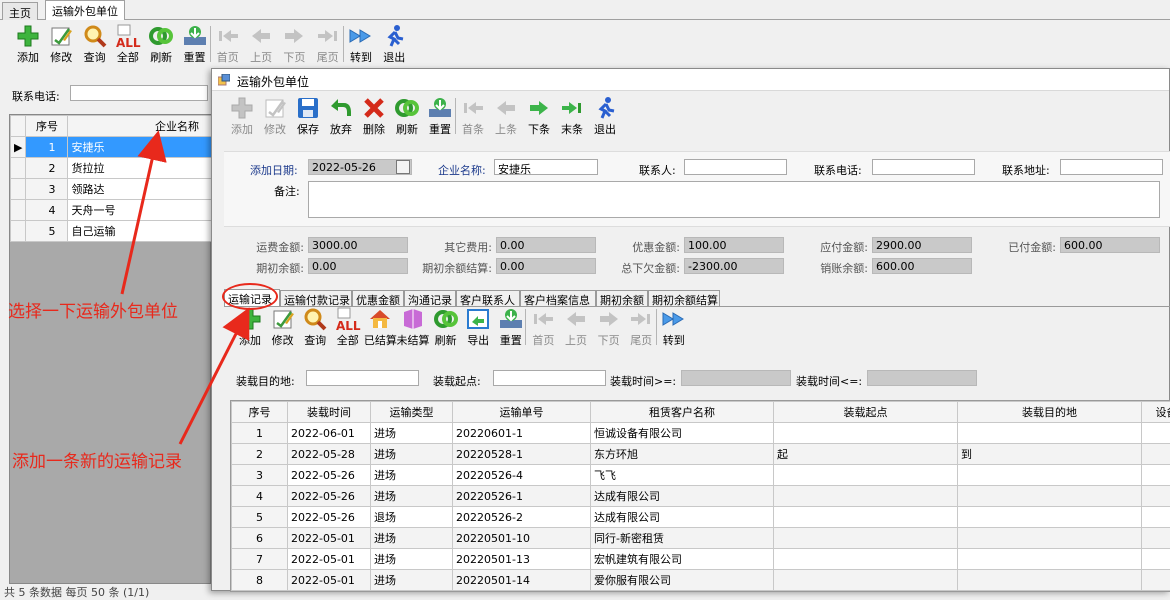 The width and height of the screenshot is (1170, 600). Describe the element at coordinates (47, 126) in the screenshot. I see `col-header-no: 序号` at that location.